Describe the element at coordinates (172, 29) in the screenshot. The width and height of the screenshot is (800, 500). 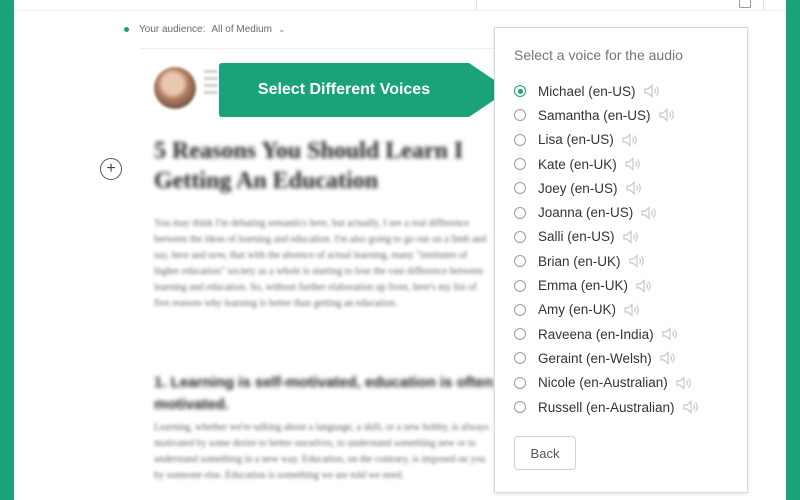
I see `audience-label: Your audience:` at that location.